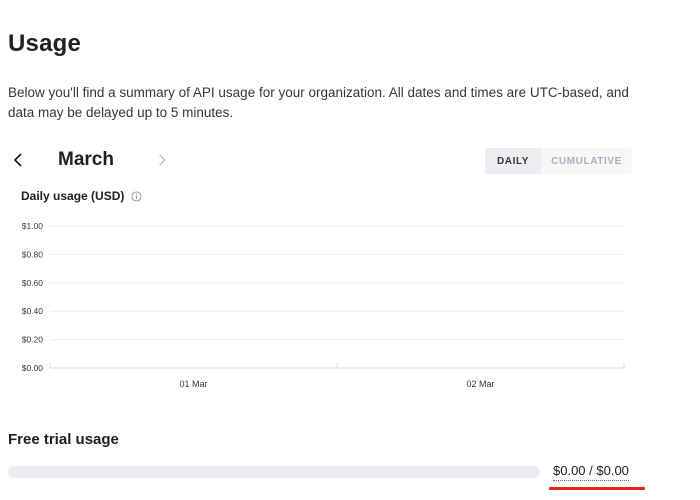 Image resolution: width=700 pixels, height=500 pixels. I want to click on y-tick-label: $0.60, so click(33, 283).